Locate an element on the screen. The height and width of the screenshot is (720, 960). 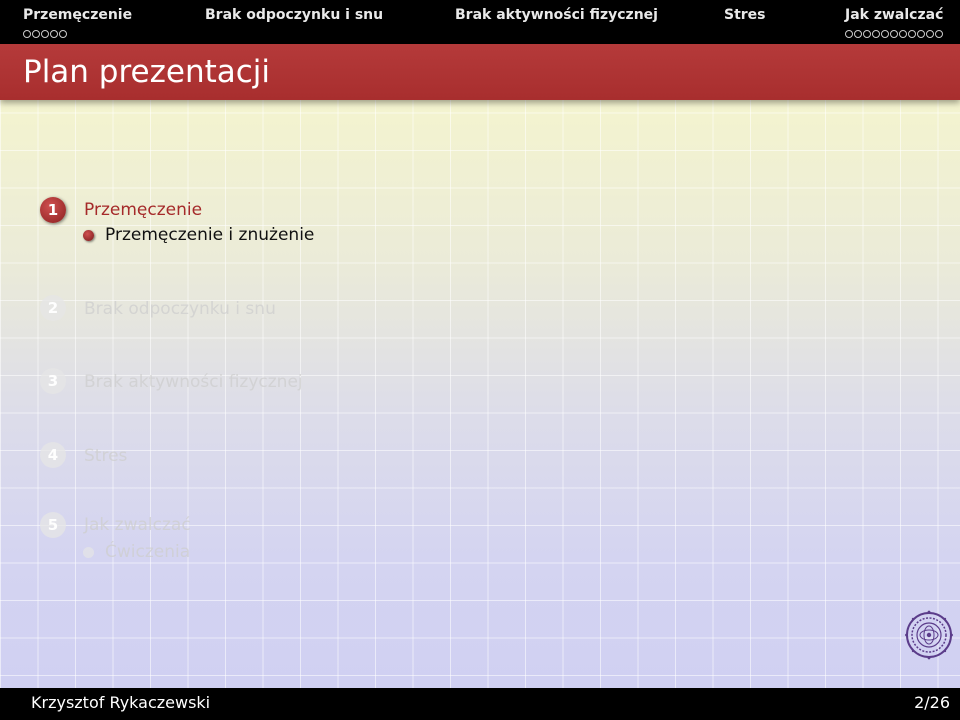
toc-section-number: 5 is located at coordinates (53, 525).